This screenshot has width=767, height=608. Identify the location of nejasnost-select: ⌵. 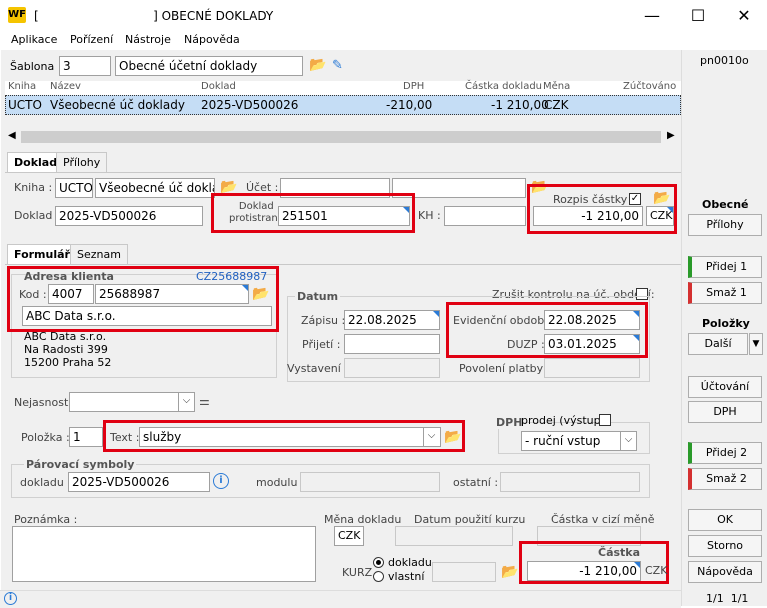
(132, 402).